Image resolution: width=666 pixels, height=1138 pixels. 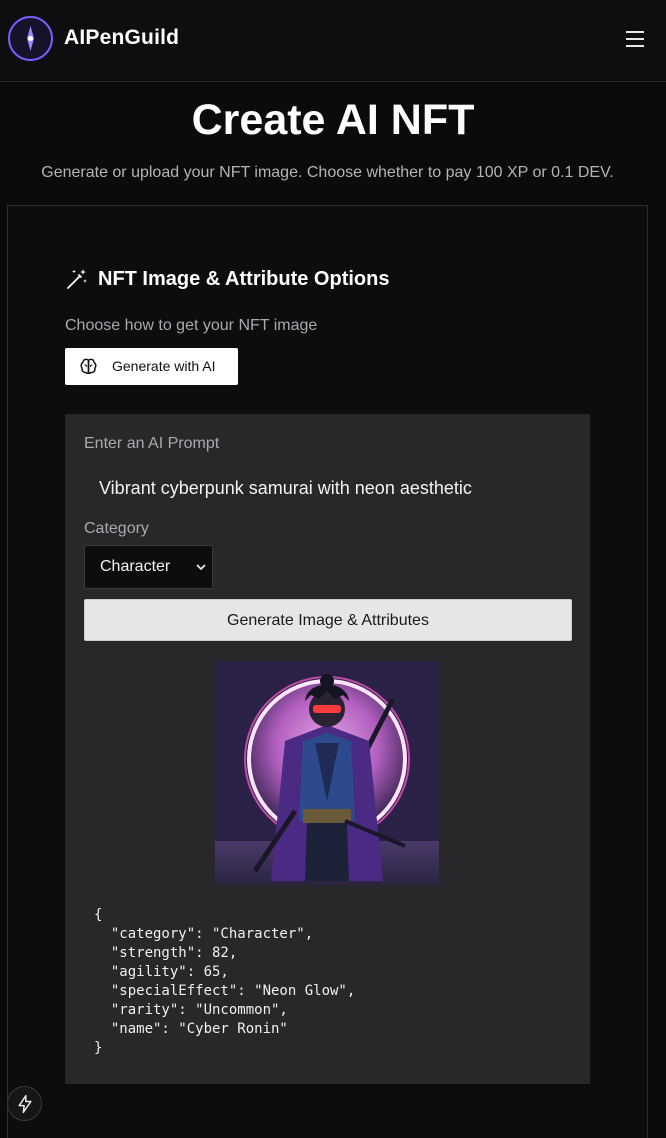 I want to click on json-line: "agility": 65,, so click(x=161, y=972).